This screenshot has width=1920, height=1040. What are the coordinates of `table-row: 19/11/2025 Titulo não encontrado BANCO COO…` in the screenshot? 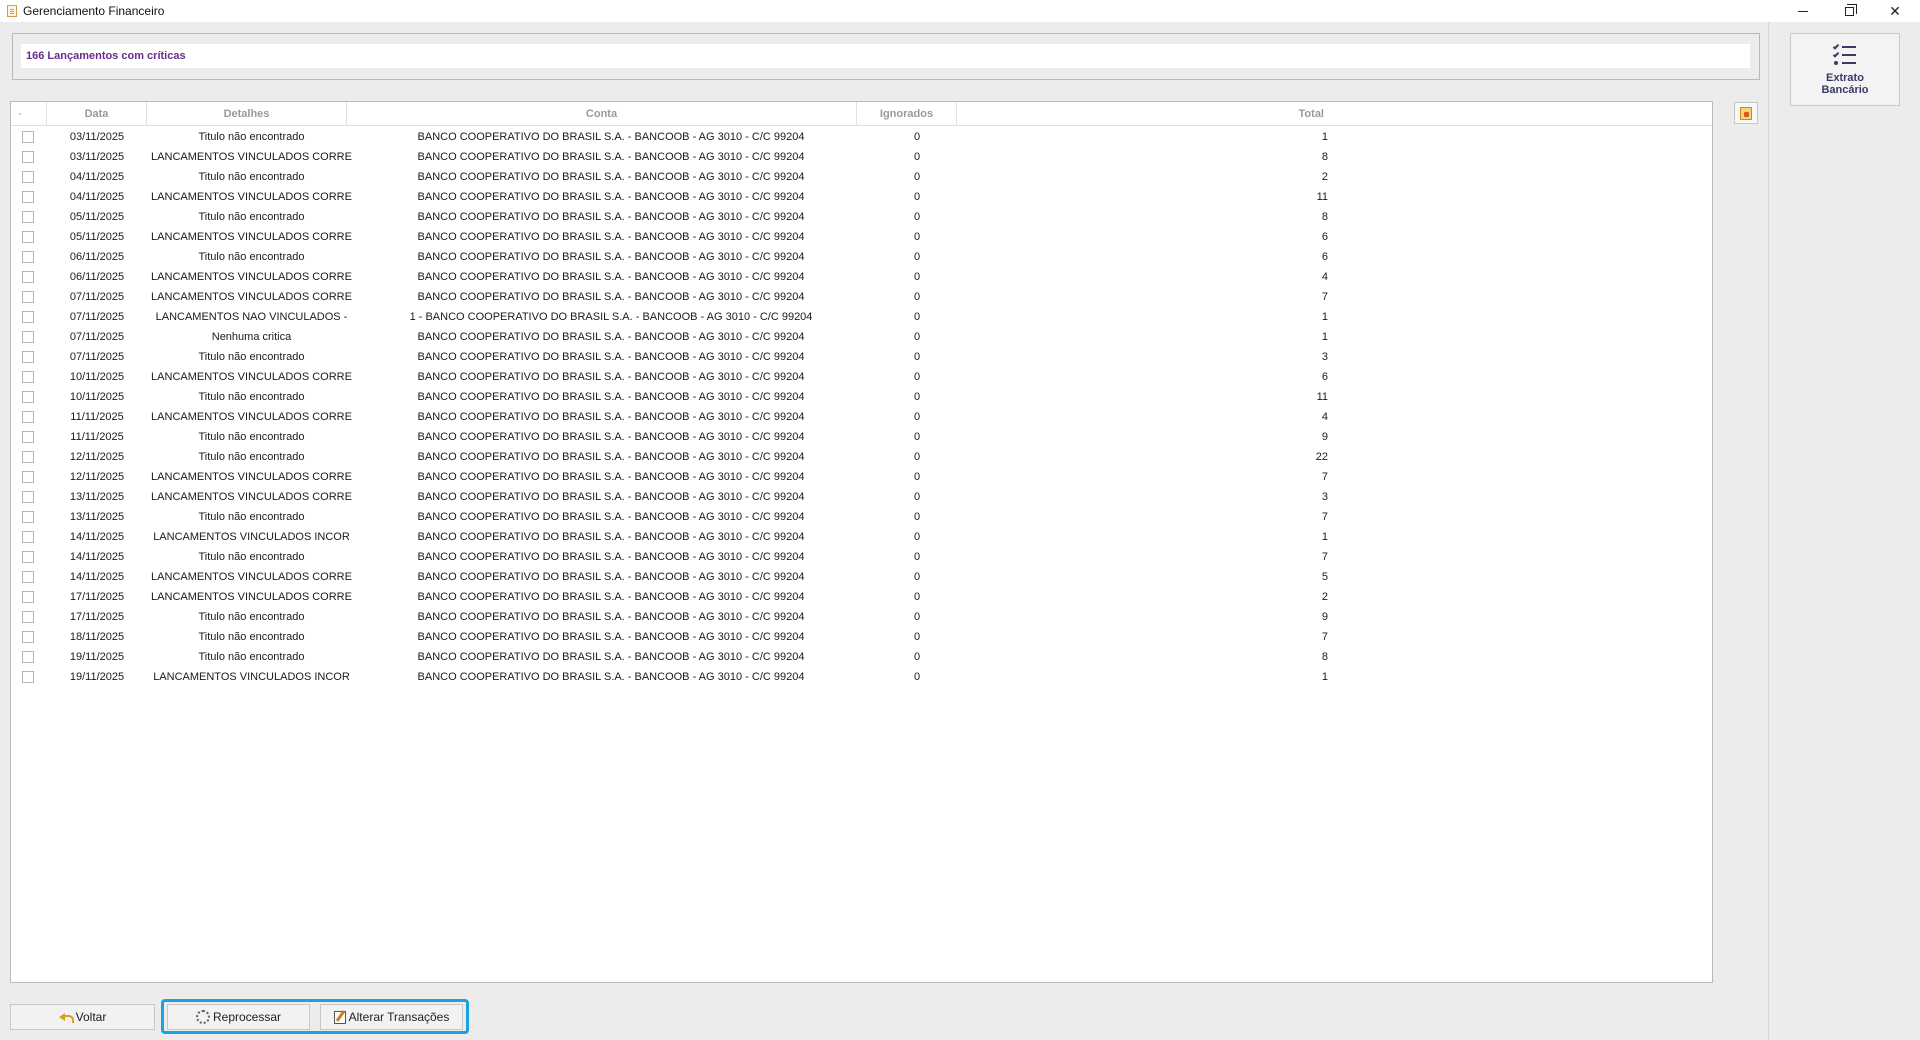 It's located at (861, 657).